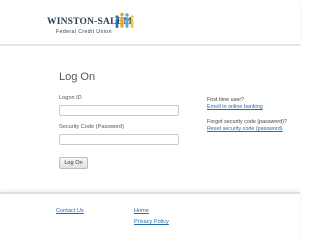 The width and height of the screenshot is (320, 245). I want to click on logon-id-label: Logon ID, so click(70, 98).